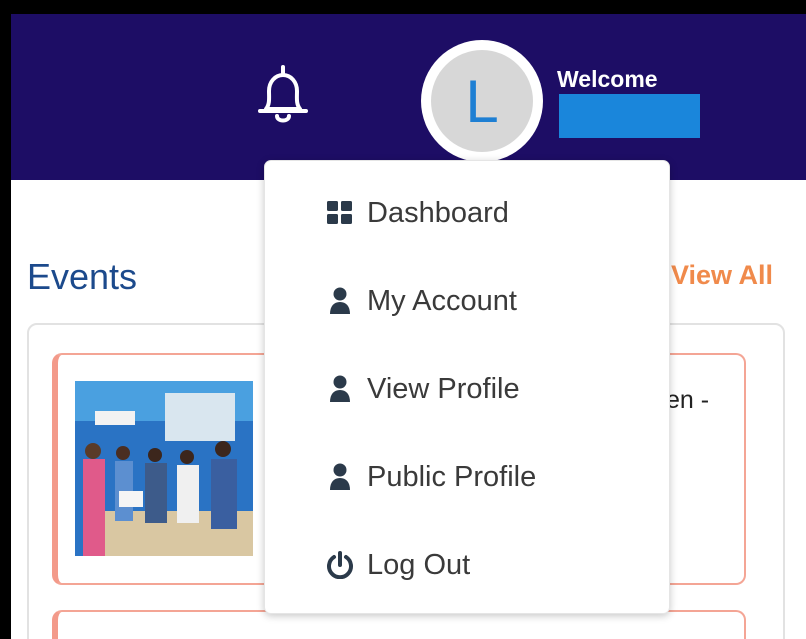 The height and width of the screenshot is (639, 806). Describe the element at coordinates (340, 565) in the screenshot. I see `power-icon` at that location.